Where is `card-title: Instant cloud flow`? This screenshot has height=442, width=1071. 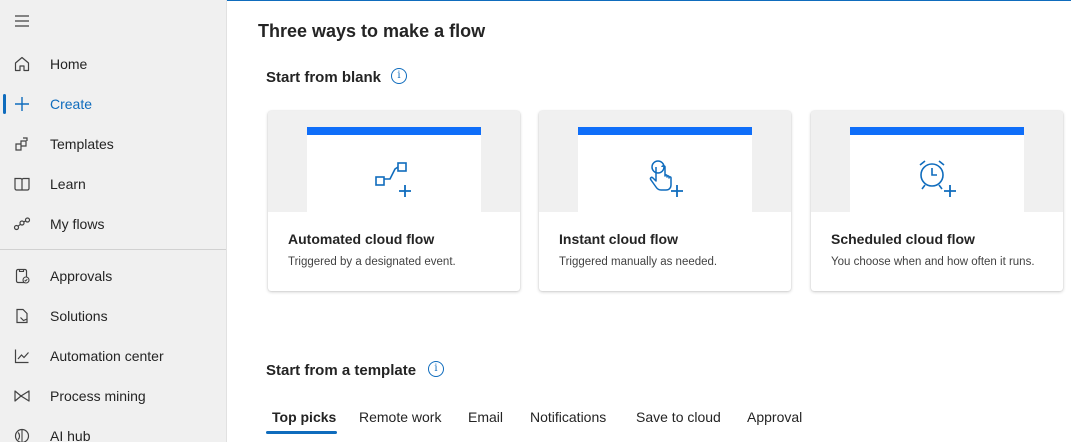 card-title: Instant cloud flow is located at coordinates (618, 239).